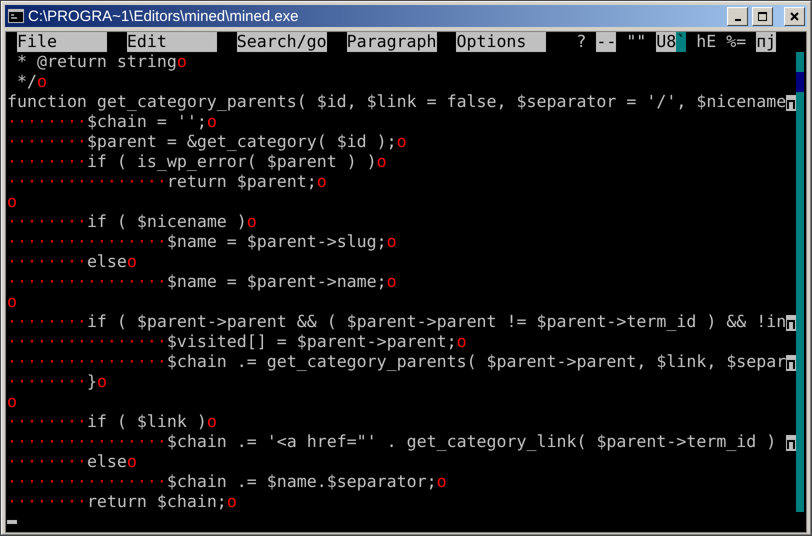 The image size is (812, 536). I want to click on close-icon, so click(794, 16).